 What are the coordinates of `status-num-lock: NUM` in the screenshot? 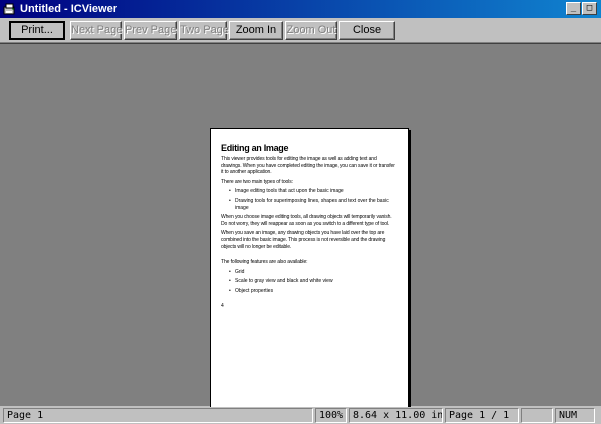 It's located at (575, 415).